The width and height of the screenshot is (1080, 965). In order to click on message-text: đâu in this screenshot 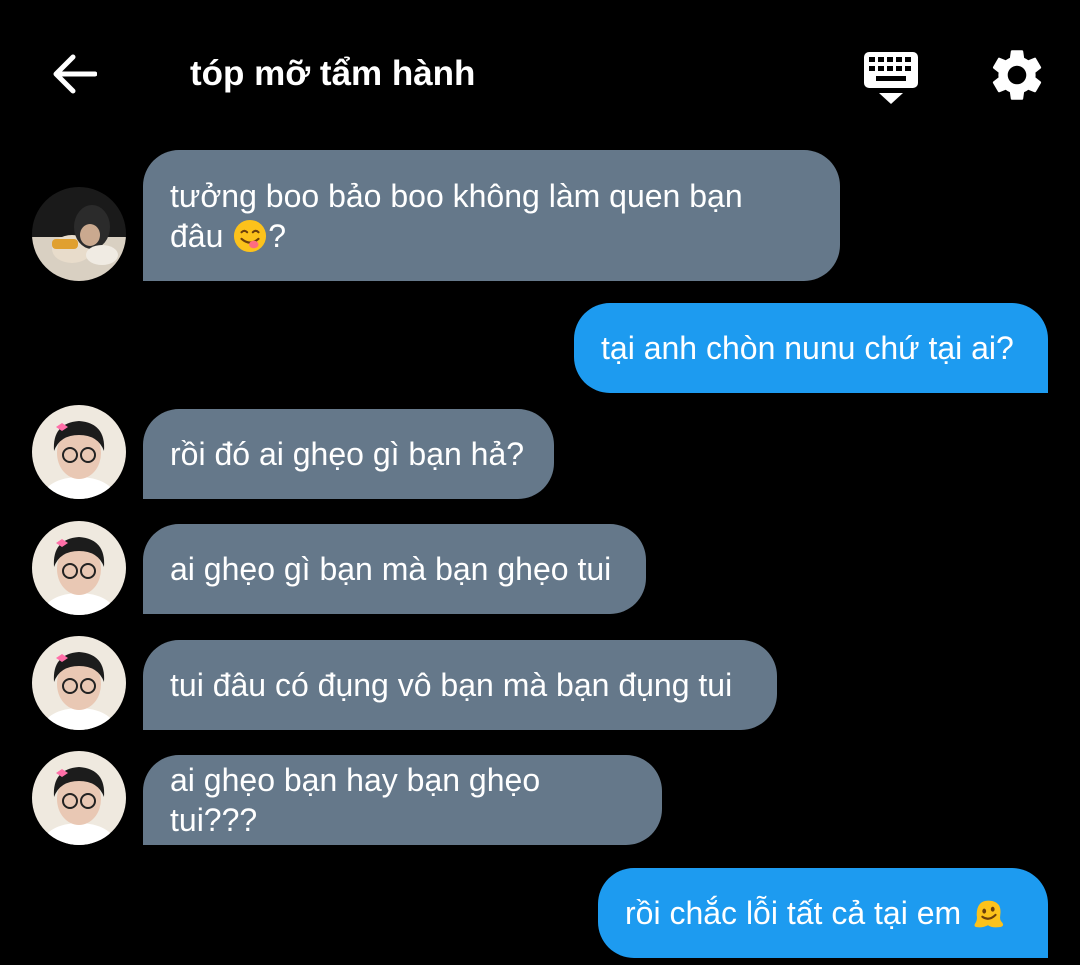, I will do `click(197, 235)`.